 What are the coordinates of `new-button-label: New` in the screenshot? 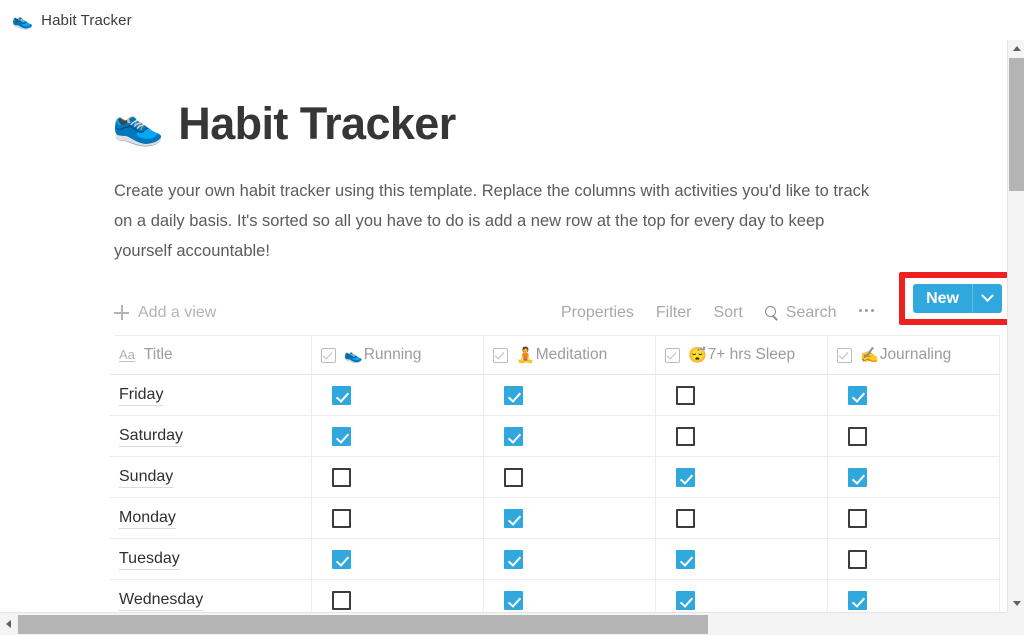 It's located at (942, 298).